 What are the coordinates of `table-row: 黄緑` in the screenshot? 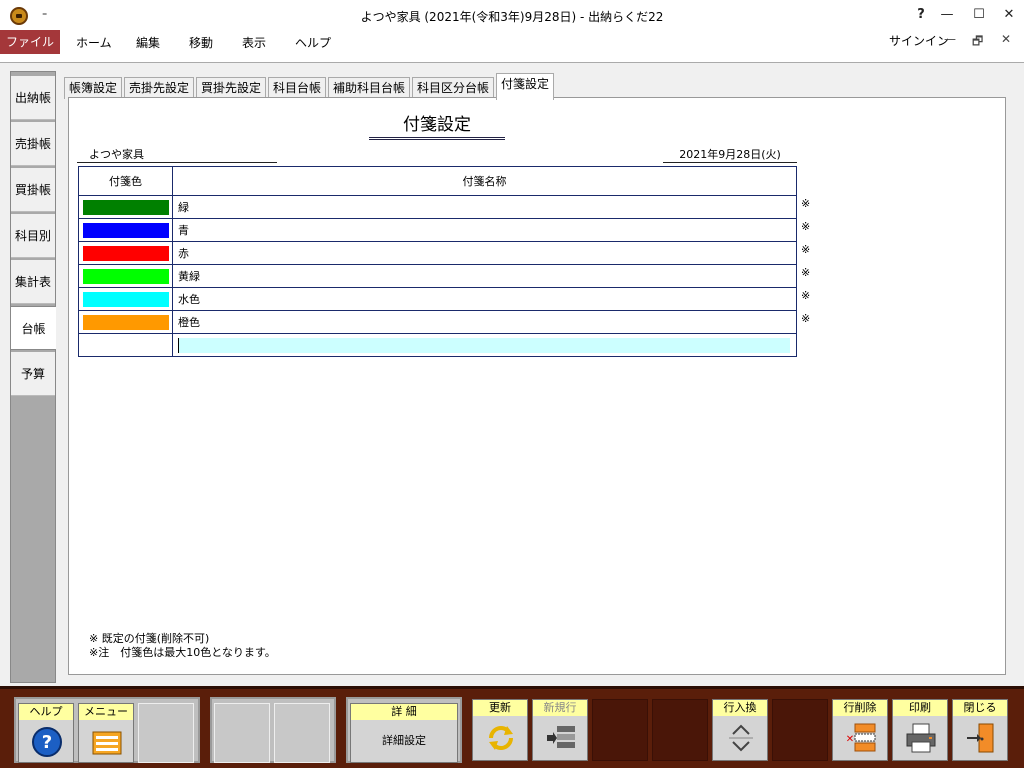 It's located at (437, 276).